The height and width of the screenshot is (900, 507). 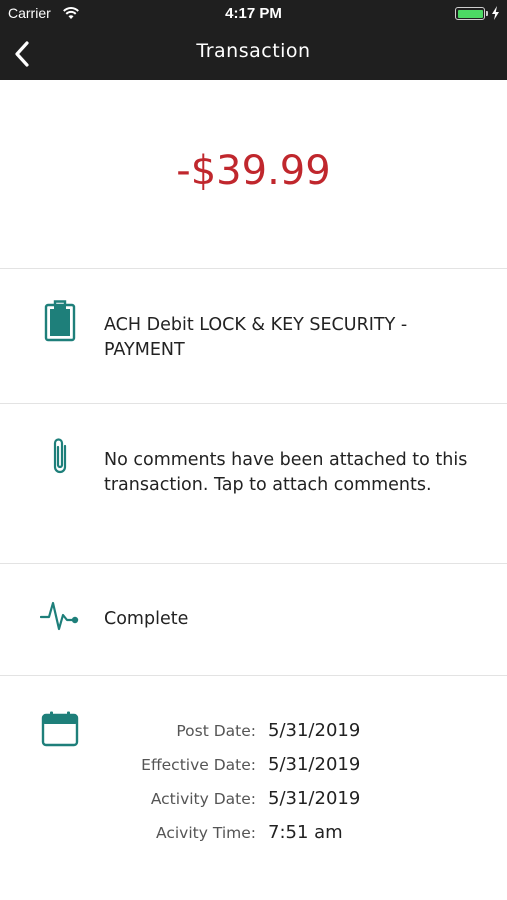 I want to click on activity-pulse-icon, so click(x=59, y=616).